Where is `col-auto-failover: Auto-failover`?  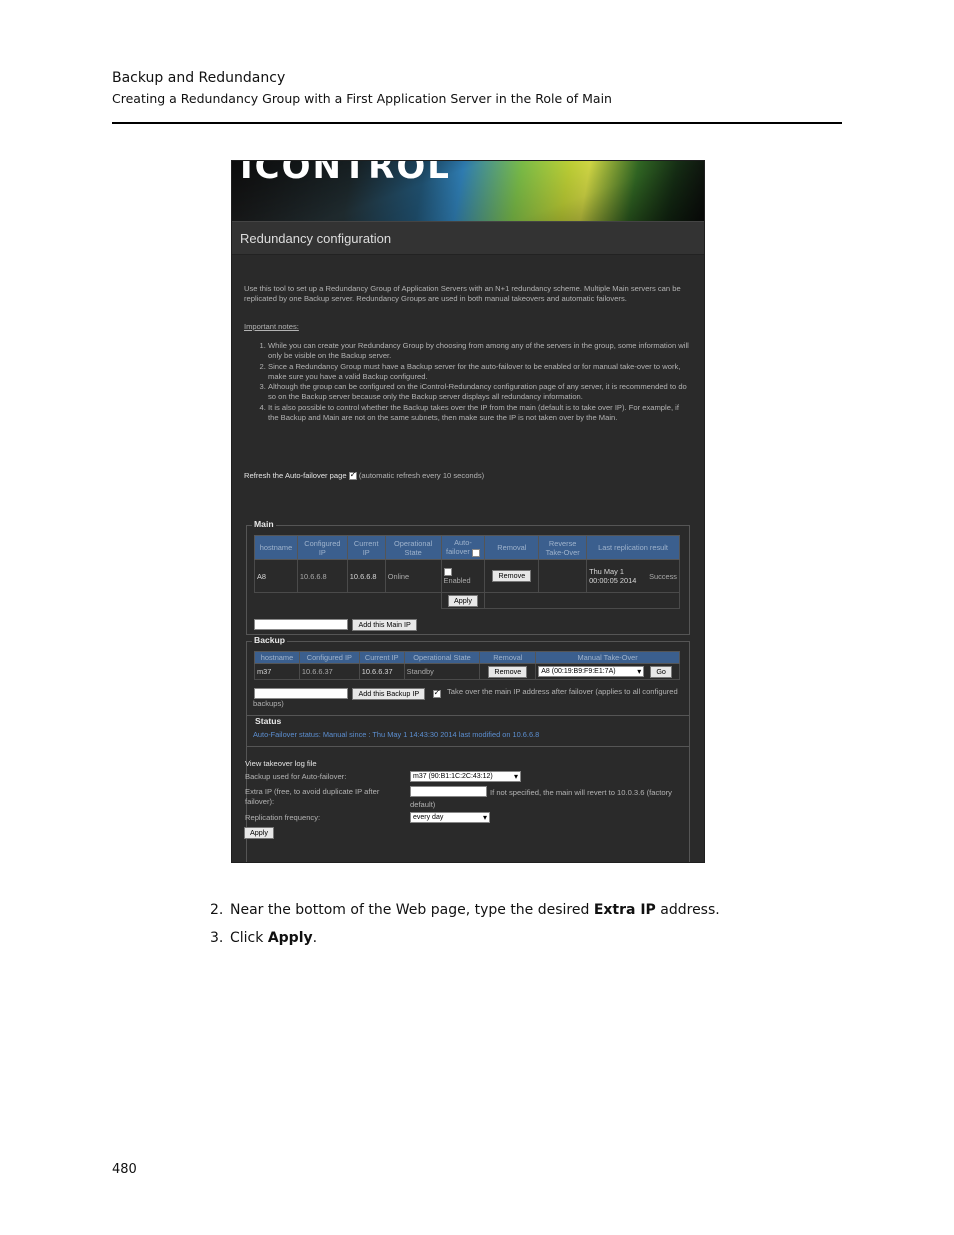 col-auto-failover: Auto-failover is located at coordinates (463, 547).